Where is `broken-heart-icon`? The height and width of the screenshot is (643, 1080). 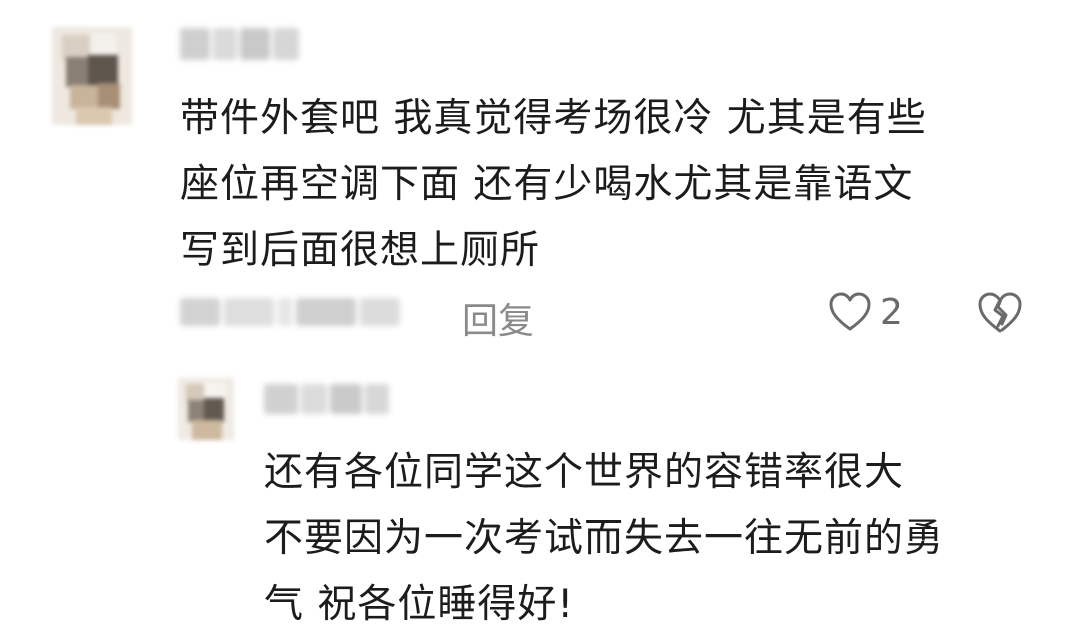 broken-heart-icon is located at coordinates (1000, 312).